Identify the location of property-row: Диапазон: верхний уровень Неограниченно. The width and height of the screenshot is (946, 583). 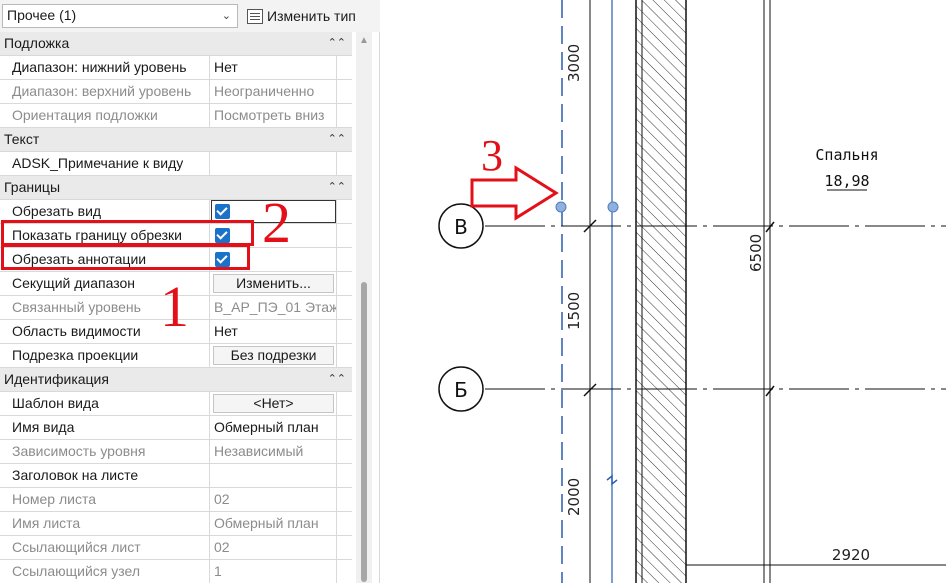
(176, 92).